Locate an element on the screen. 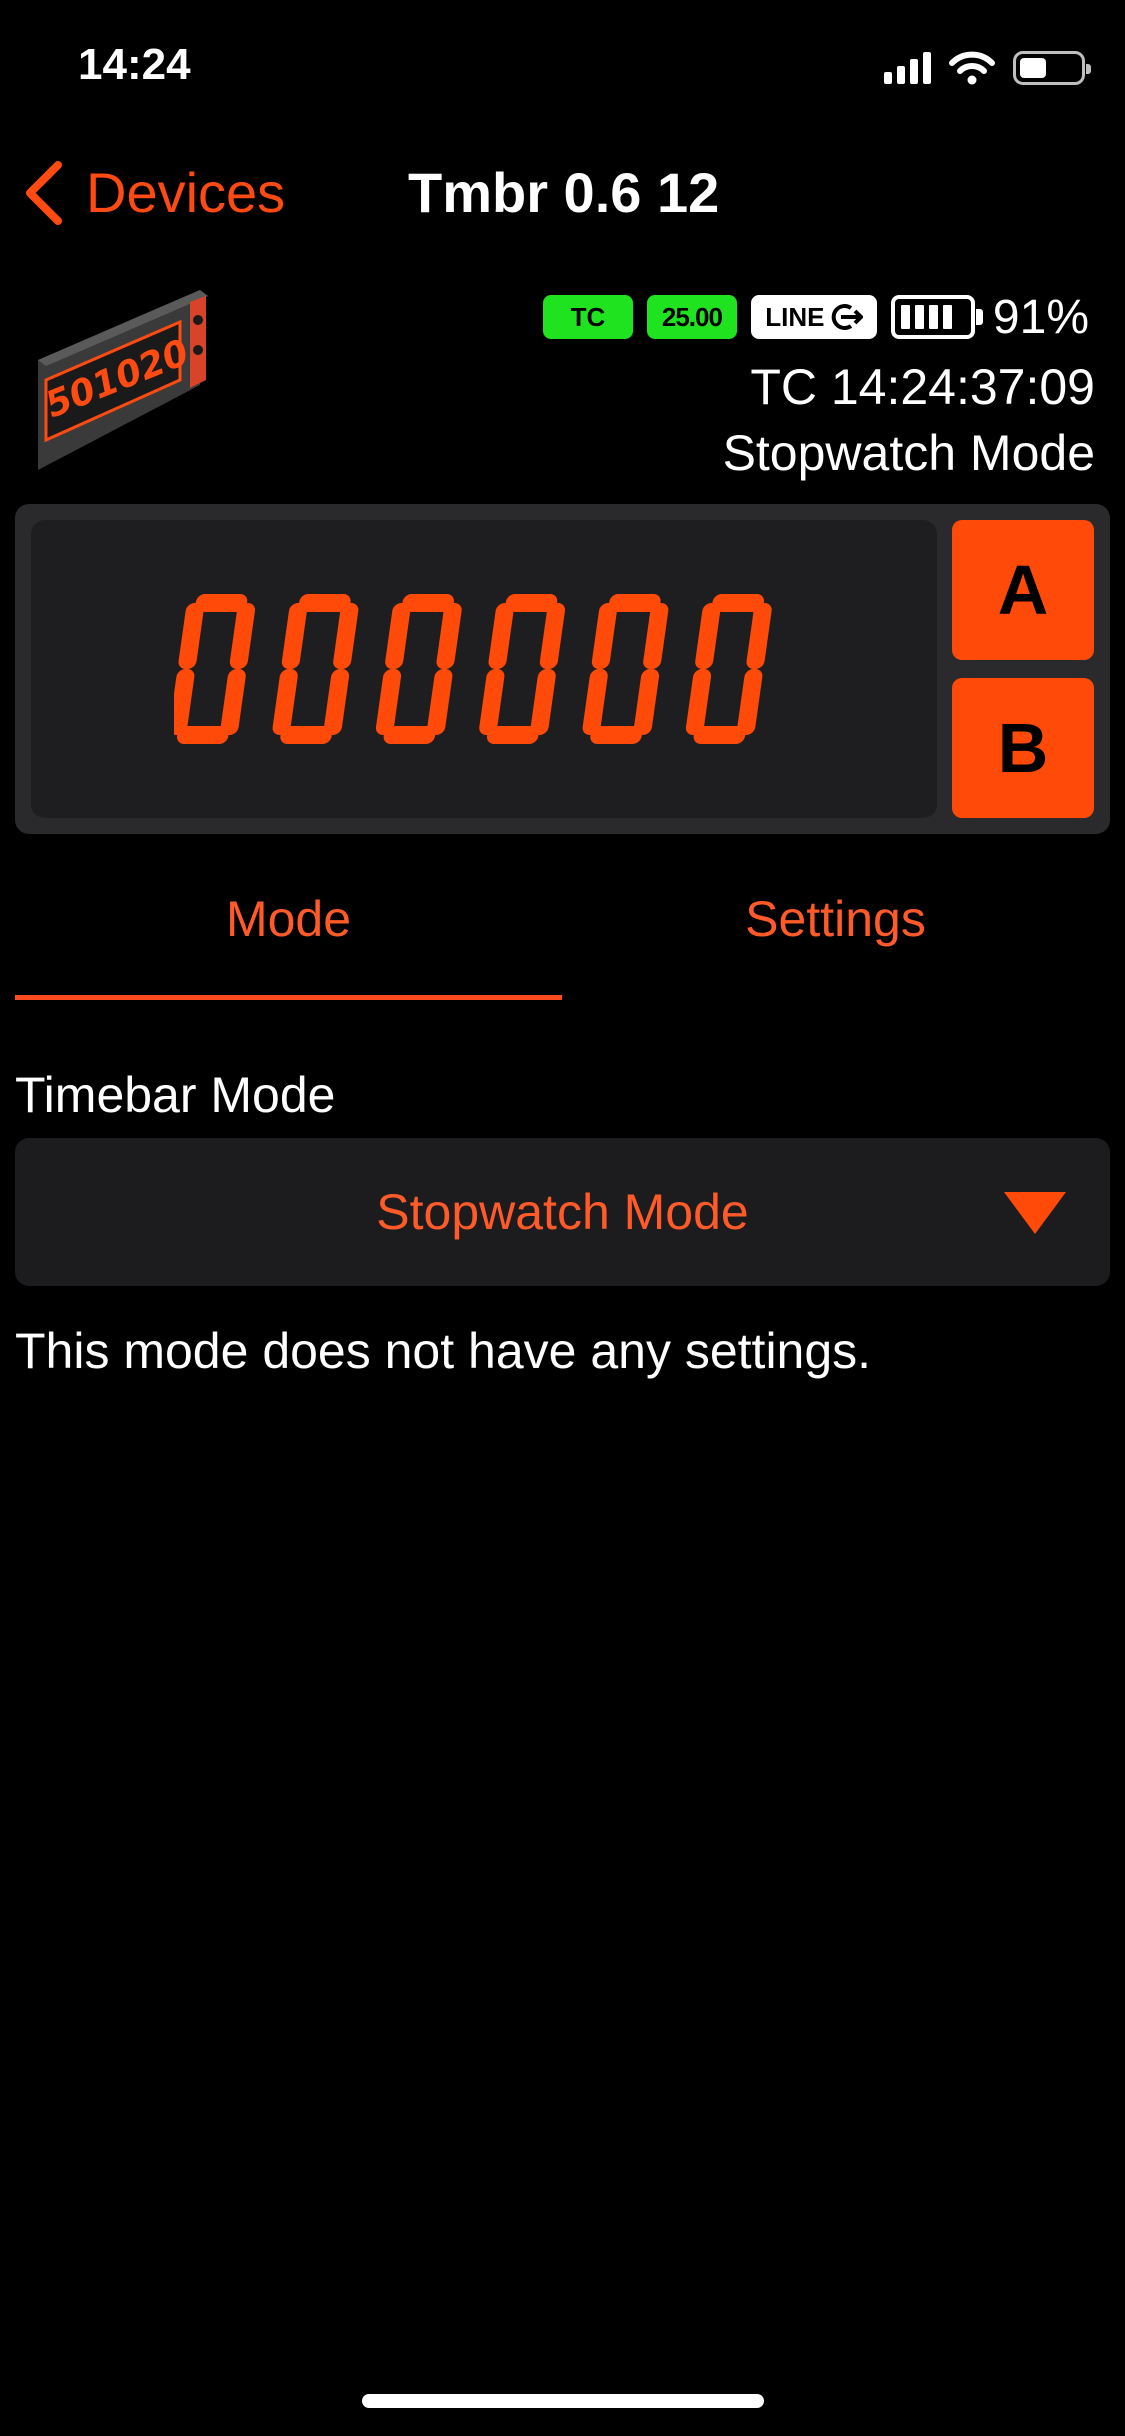 This screenshot has width=1125, height=2436. tab-settings: Settings is located at coordinates (835, 919).